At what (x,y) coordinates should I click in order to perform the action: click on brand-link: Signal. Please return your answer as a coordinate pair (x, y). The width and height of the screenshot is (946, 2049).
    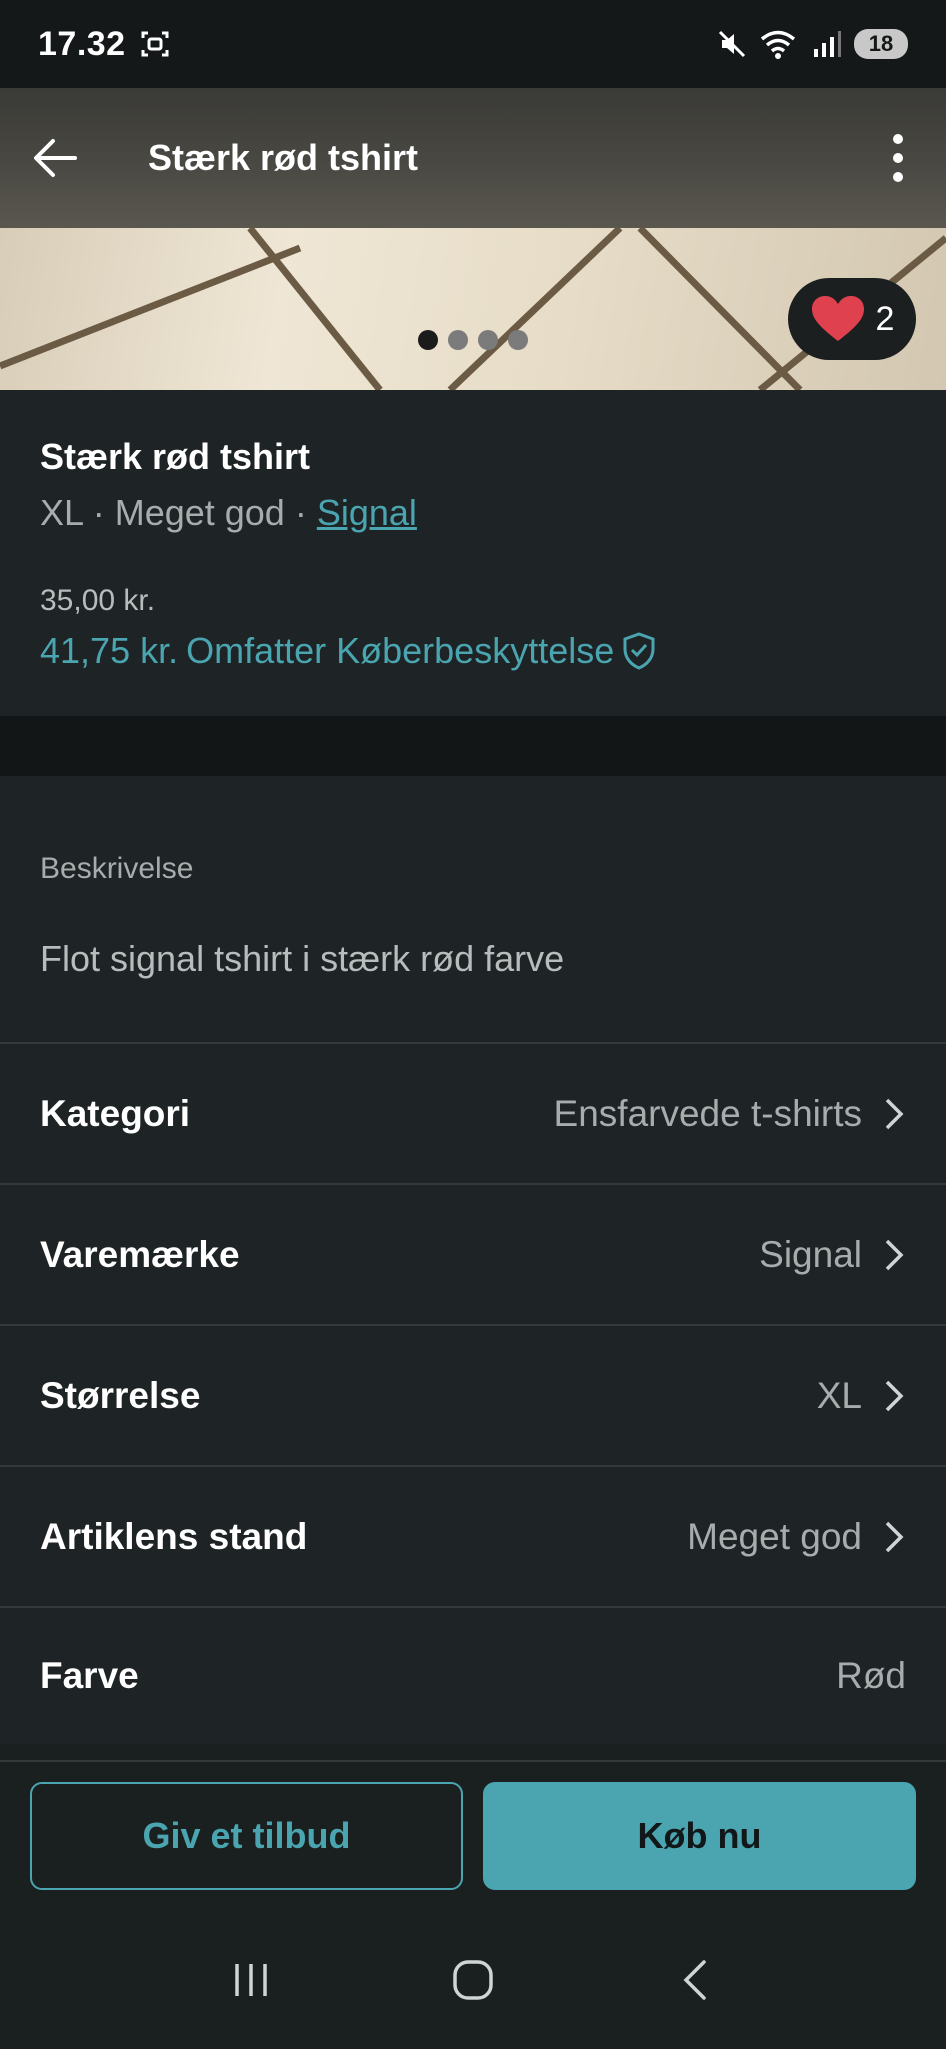
    Looking at the image, I should click on (367, 512).